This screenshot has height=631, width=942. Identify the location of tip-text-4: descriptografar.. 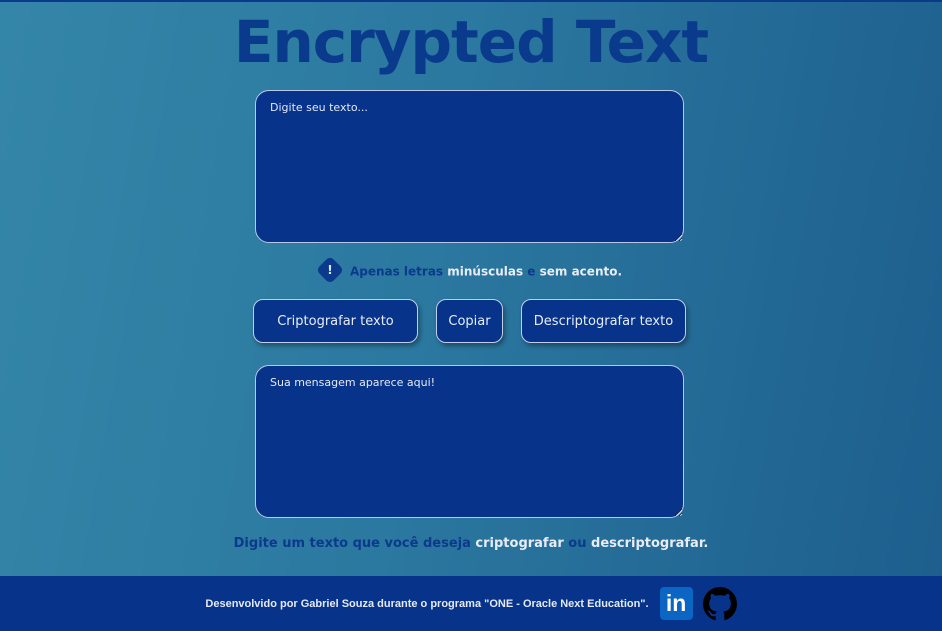
(650, 543).